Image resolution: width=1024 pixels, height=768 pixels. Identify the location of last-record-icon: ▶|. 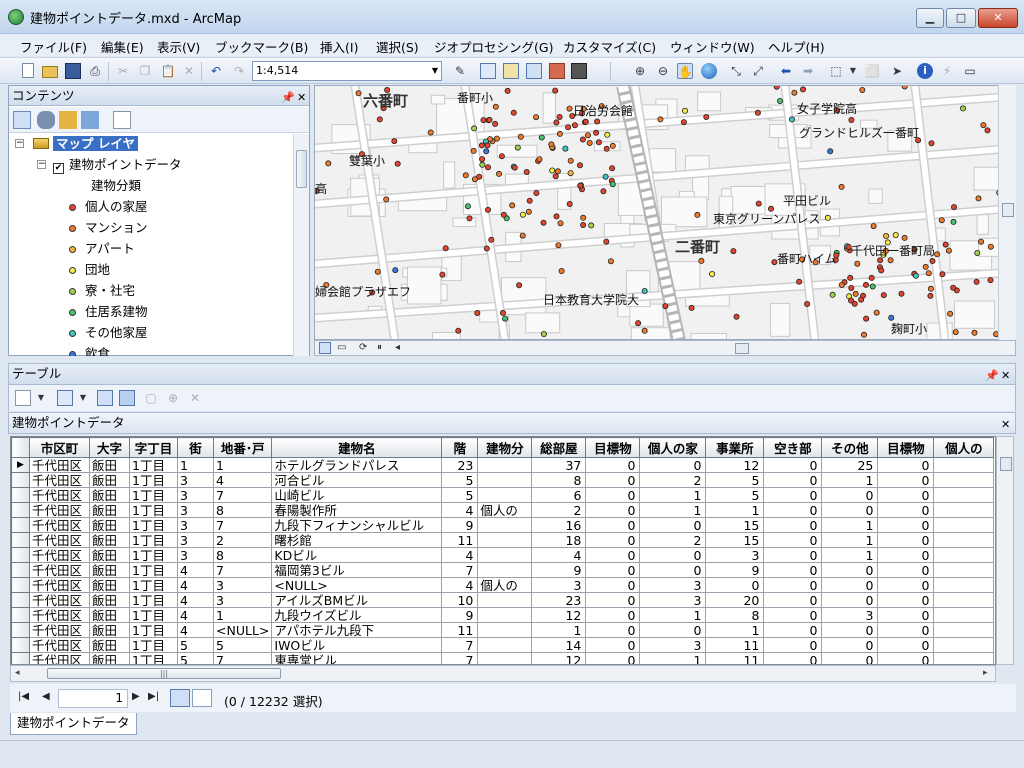
(153, 696).